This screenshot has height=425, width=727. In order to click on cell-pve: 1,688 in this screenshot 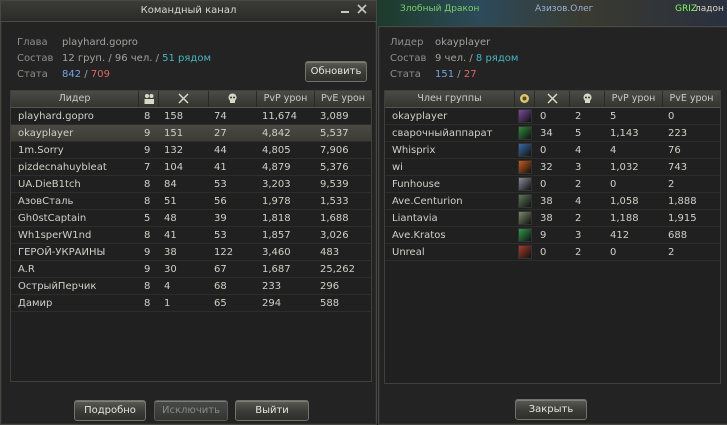, I will do `click(334, 218)`.